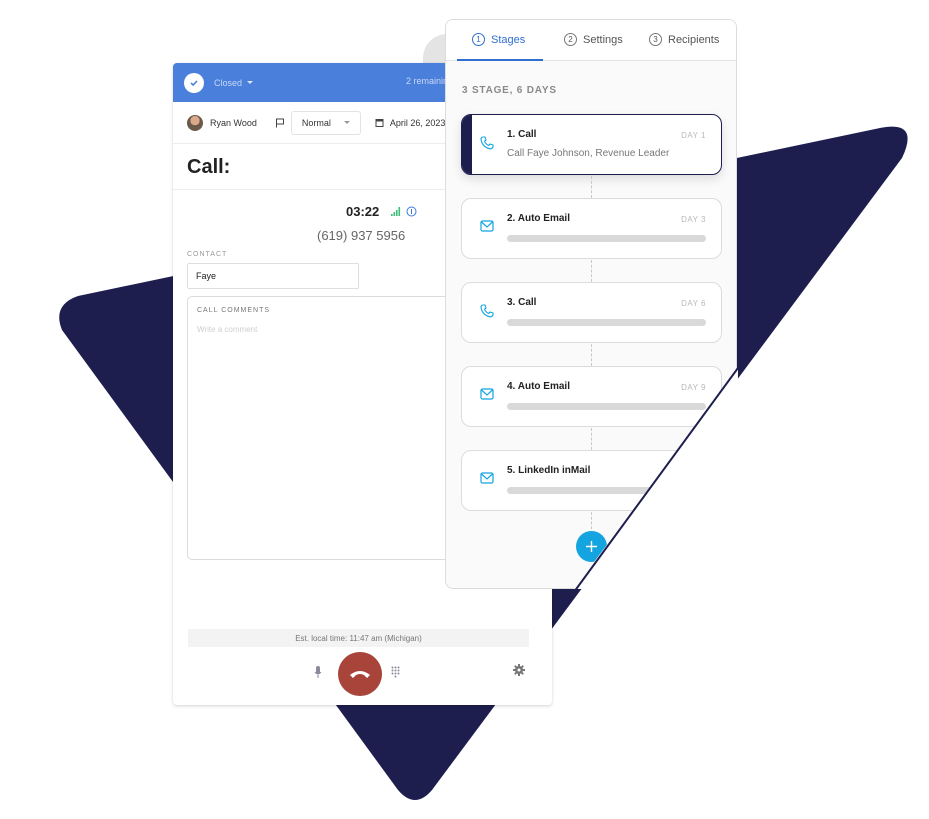 The height and width of the screenshot is (819, 929). I want to click on sequence-summary: 3 STAGE, 6 DAYS, so click(509, 90).